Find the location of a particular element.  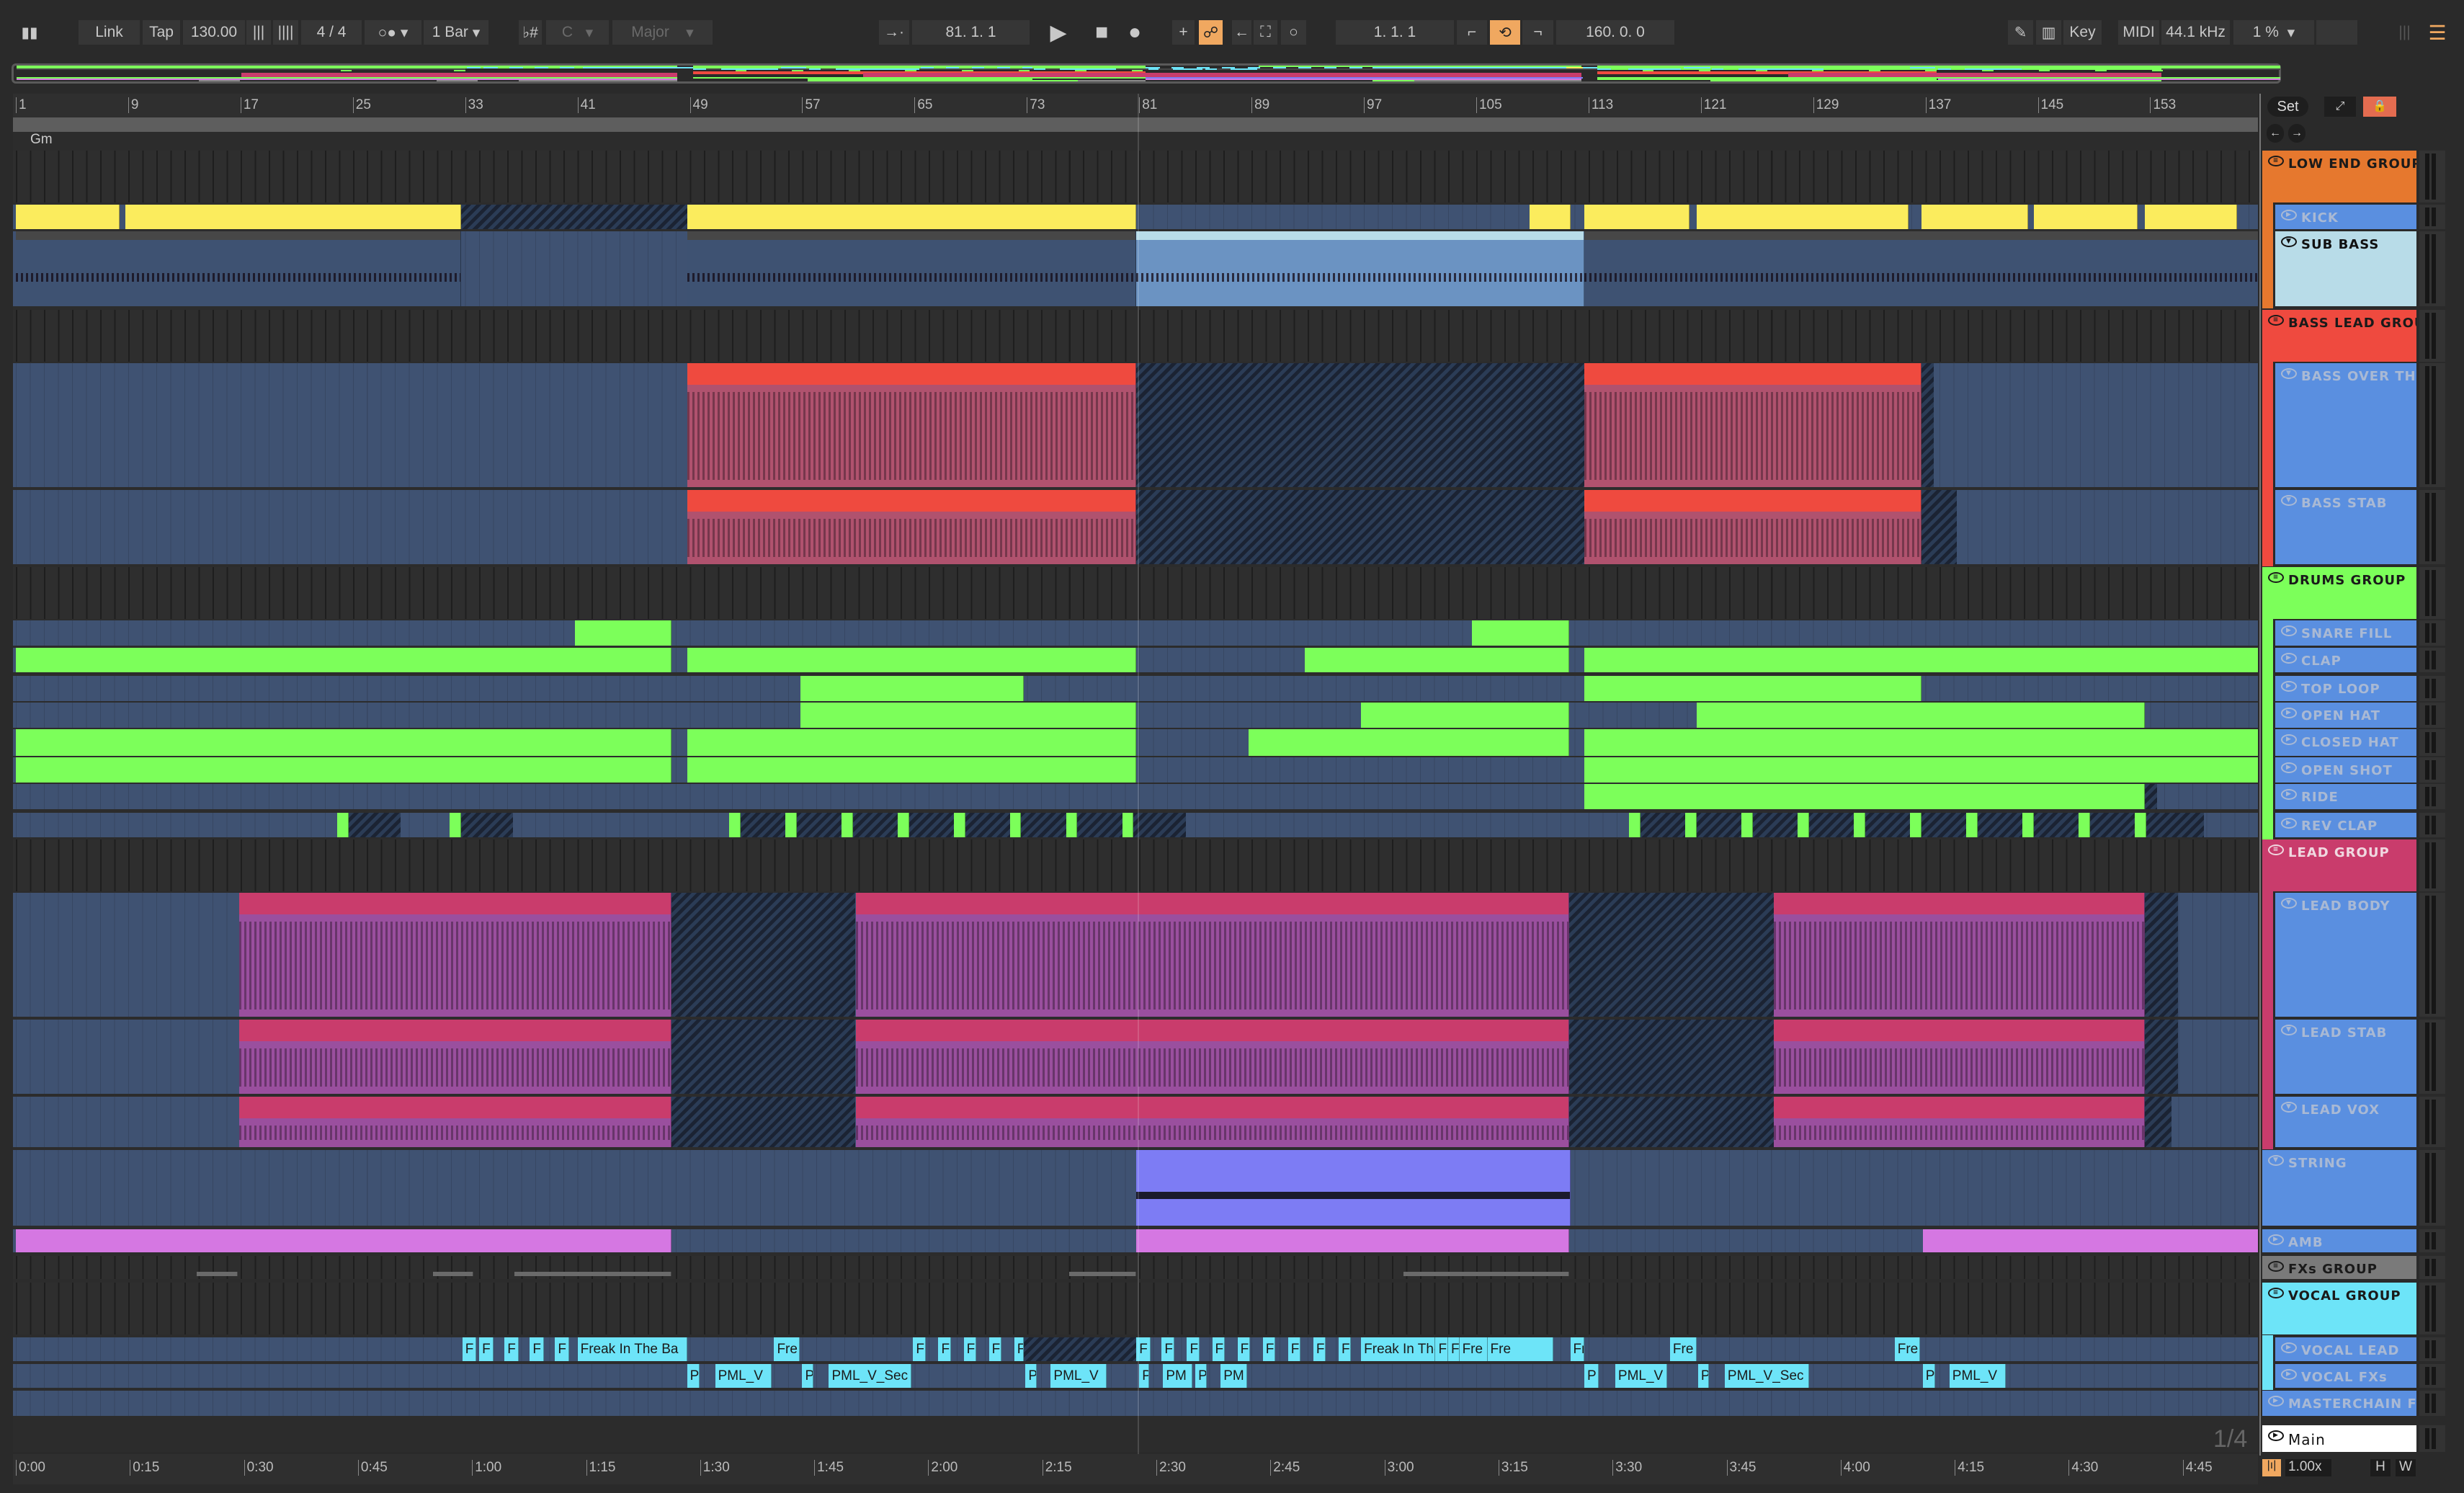

track-header-bass-stab: ▼ BASS STAB is located at coordinates (2345, 527).